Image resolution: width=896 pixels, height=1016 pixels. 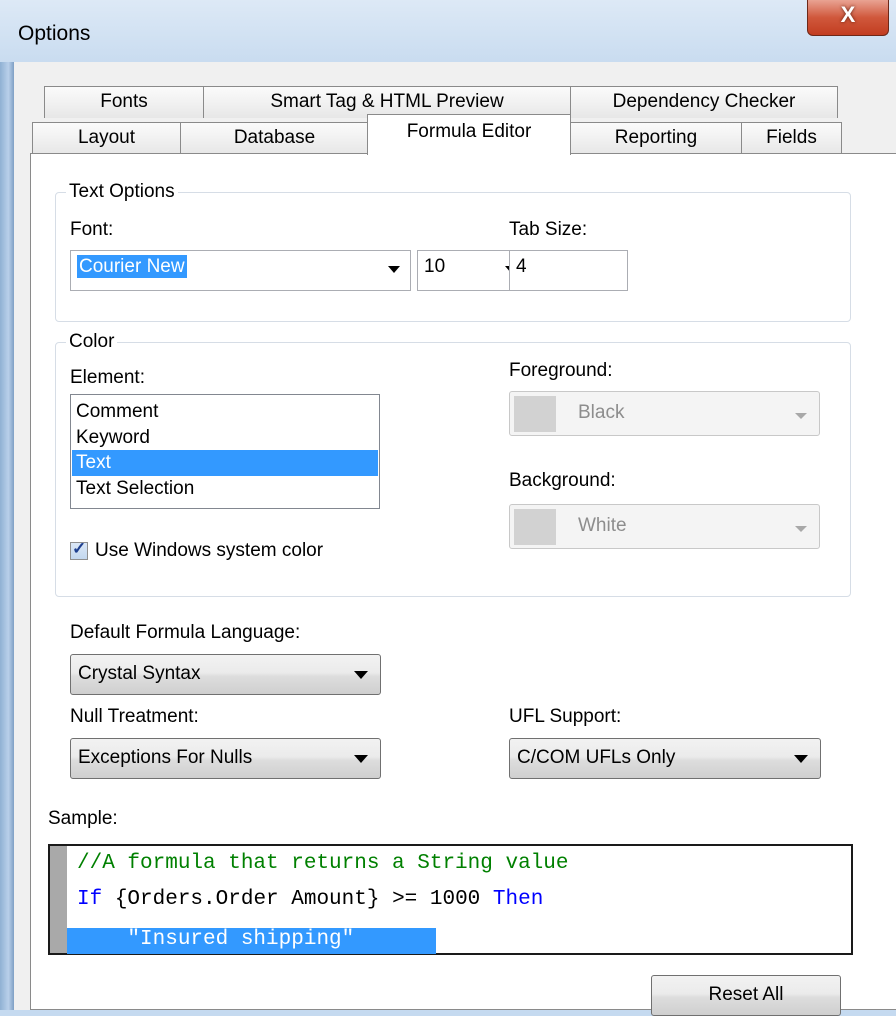 What do you see at coordinates (225, 412) in the screenshot?
I see `list-item: Comment` at bounding box center [225, 412].